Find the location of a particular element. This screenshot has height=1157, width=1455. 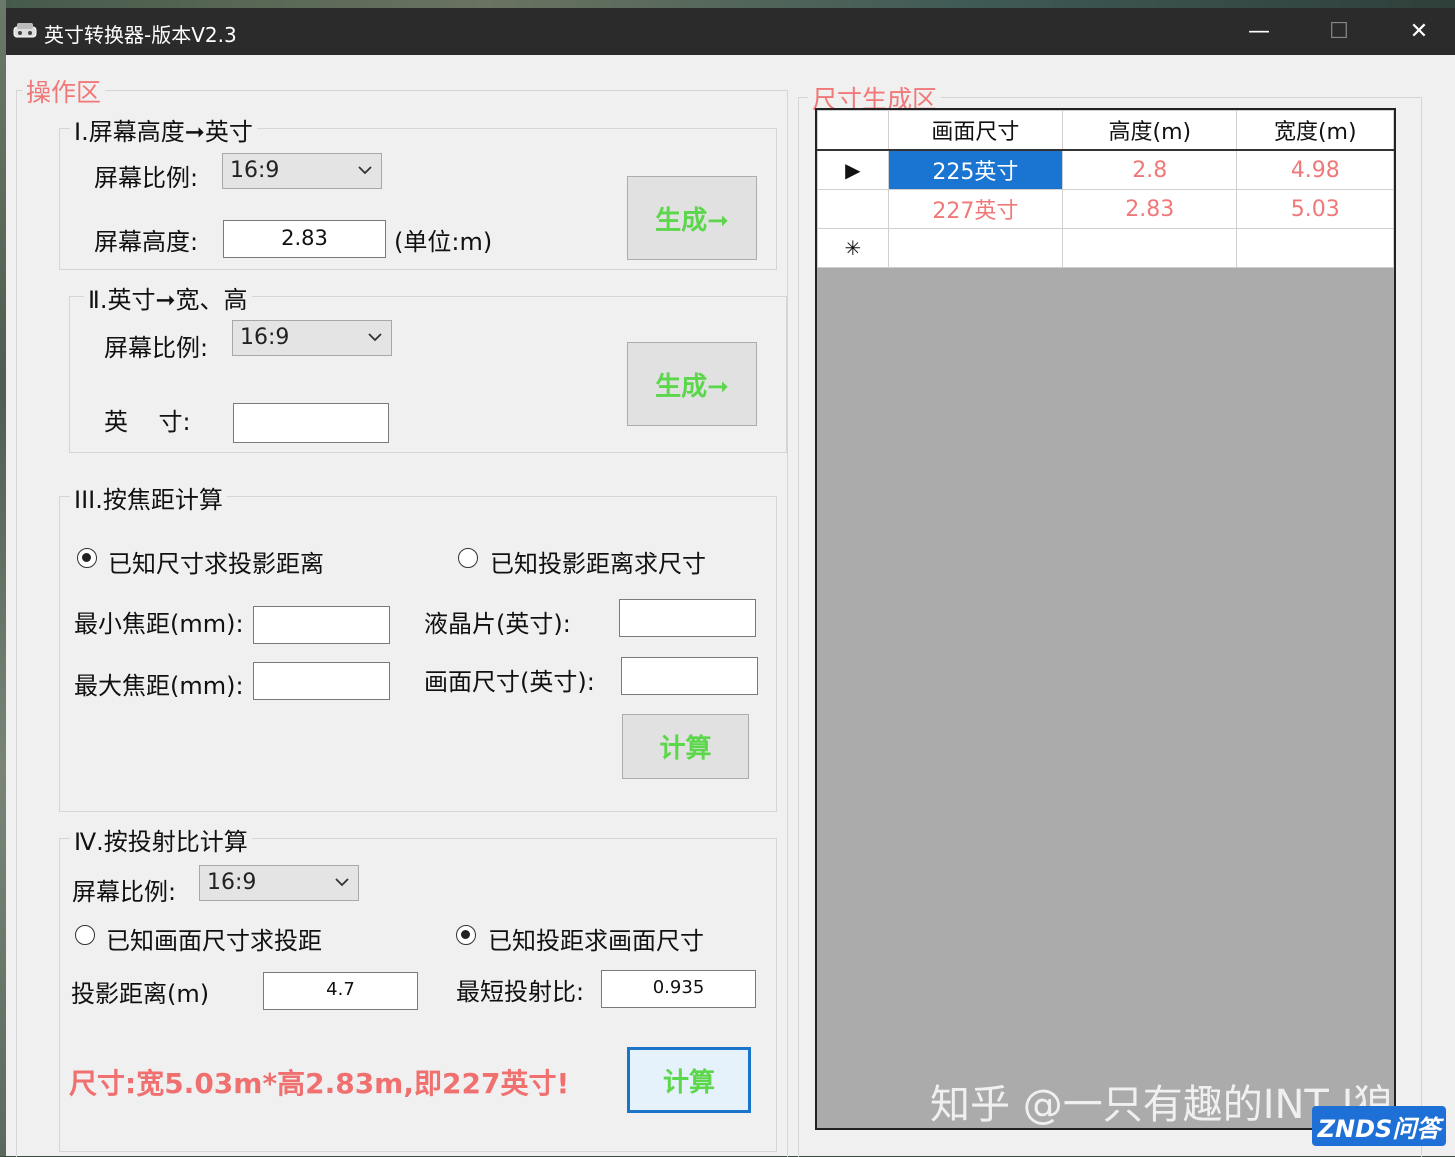

section3-radio-size-to-distance is located at coordinates (87, 558).